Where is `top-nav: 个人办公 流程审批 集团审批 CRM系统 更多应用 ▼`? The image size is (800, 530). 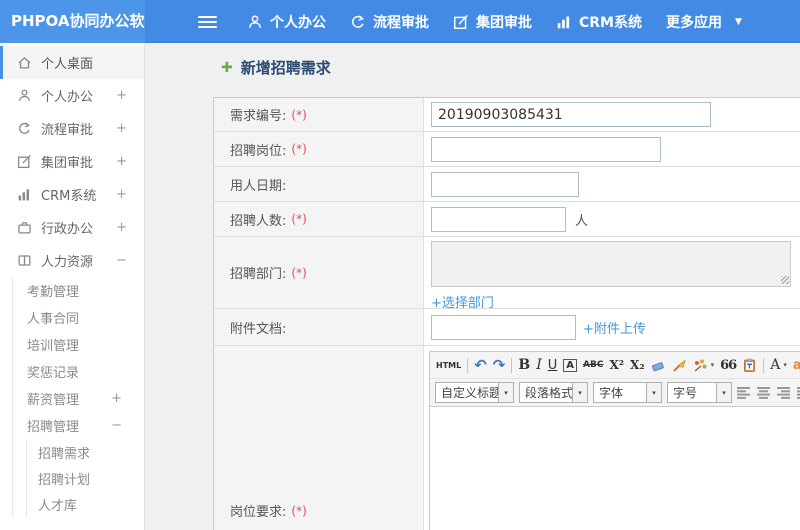 top-nav: 个人办公 流程审批 集团审批 CRM系统 更多应用 ▼ is located at coordinates (506, 22).